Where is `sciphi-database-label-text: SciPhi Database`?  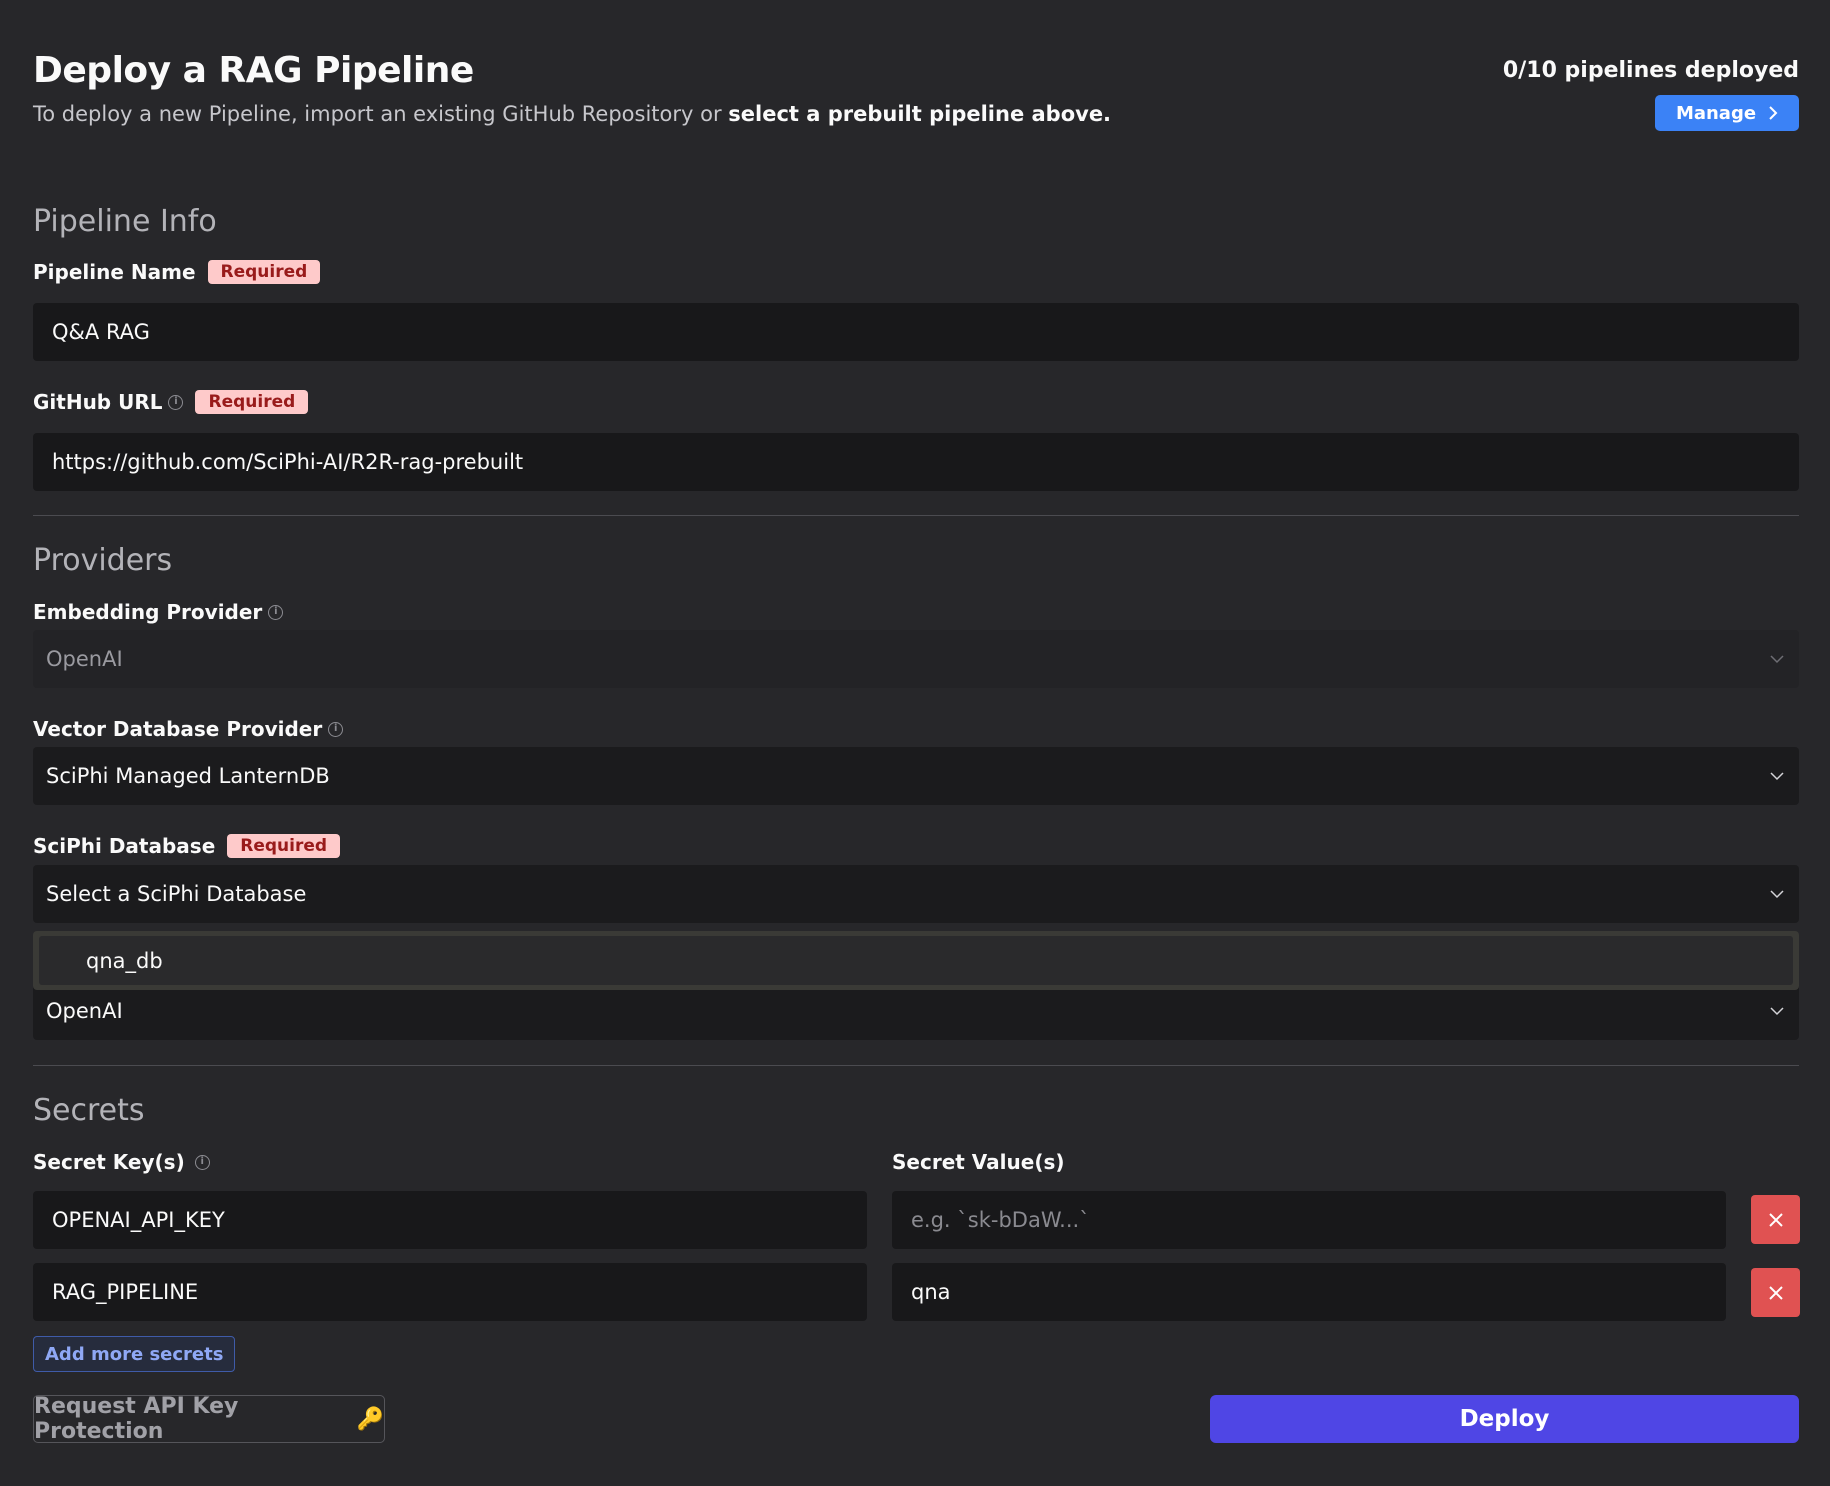
sciphi-database-label-text: SciPhi Database is located at coordinates (124, 846).